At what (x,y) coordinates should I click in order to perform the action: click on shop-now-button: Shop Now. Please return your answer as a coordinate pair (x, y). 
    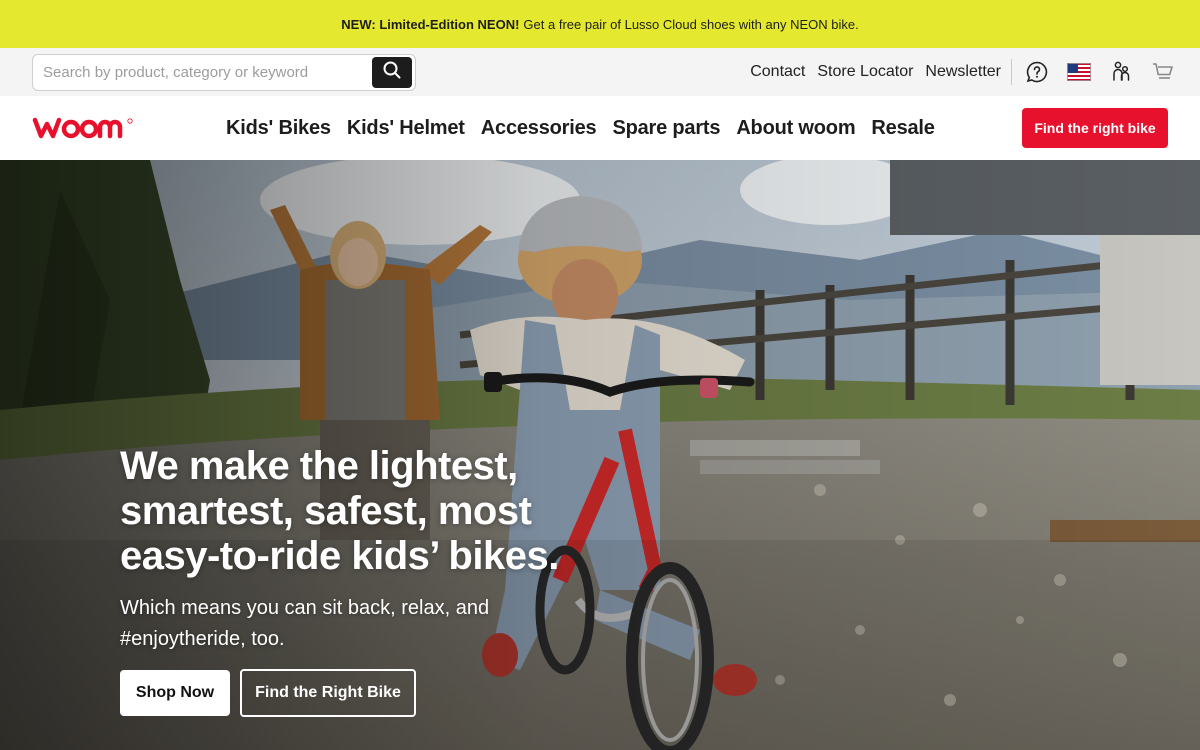
    Looking at the image, I should click on (175, 693).